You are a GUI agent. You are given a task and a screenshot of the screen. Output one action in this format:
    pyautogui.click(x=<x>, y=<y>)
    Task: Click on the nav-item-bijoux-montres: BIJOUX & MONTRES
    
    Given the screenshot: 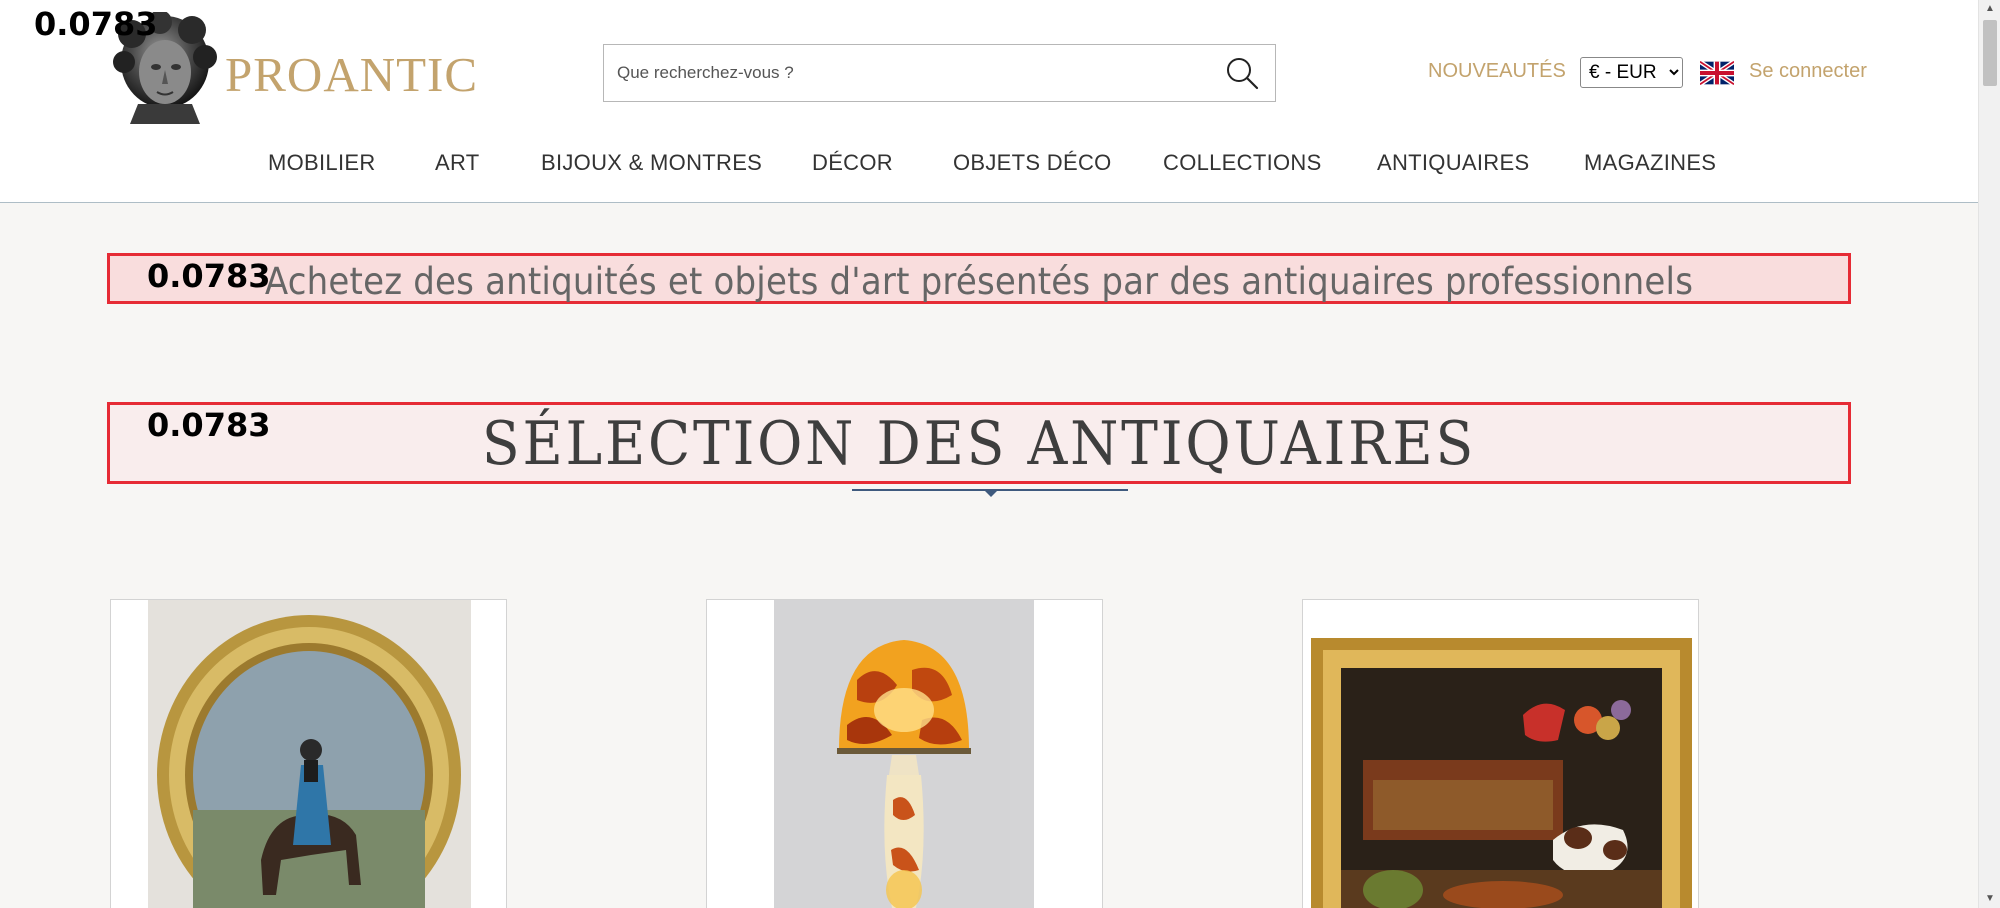 What is the action you would take?
    pyautogui.click(x=651, y=163)
    